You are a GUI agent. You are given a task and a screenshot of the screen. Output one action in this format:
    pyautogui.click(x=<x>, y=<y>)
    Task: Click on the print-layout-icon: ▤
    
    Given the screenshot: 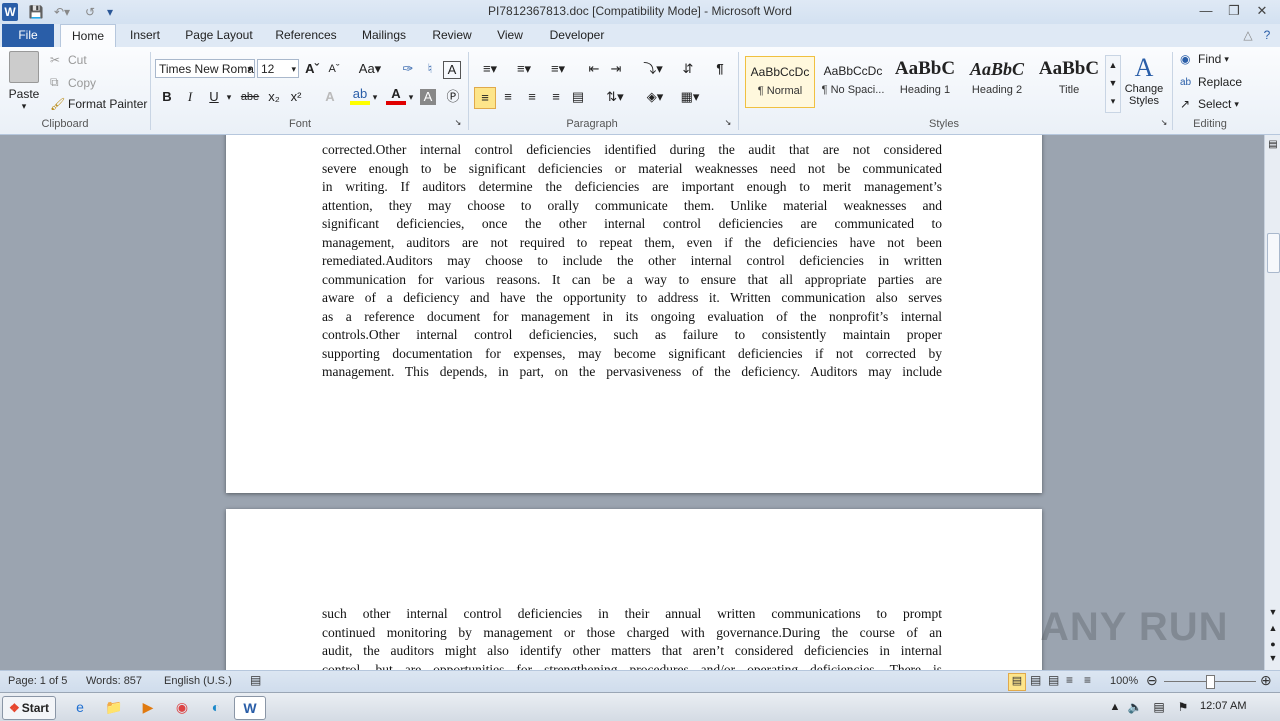 What is the action you would take?
    pyautogui.click(x=1017, y=682)
    